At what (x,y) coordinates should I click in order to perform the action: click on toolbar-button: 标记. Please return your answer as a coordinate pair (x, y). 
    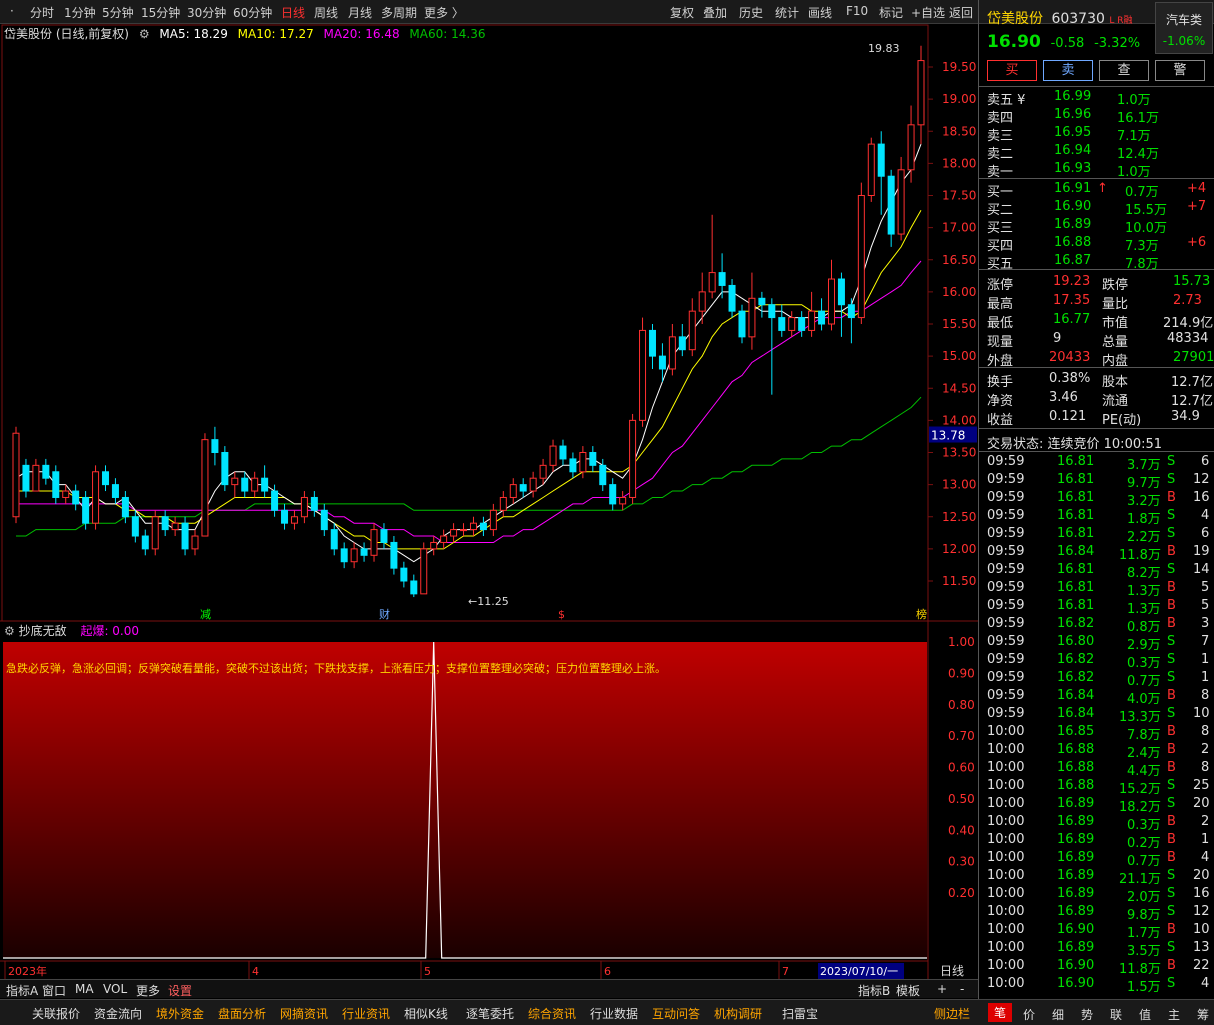
    Looking at the image, I should click on (891, 12).